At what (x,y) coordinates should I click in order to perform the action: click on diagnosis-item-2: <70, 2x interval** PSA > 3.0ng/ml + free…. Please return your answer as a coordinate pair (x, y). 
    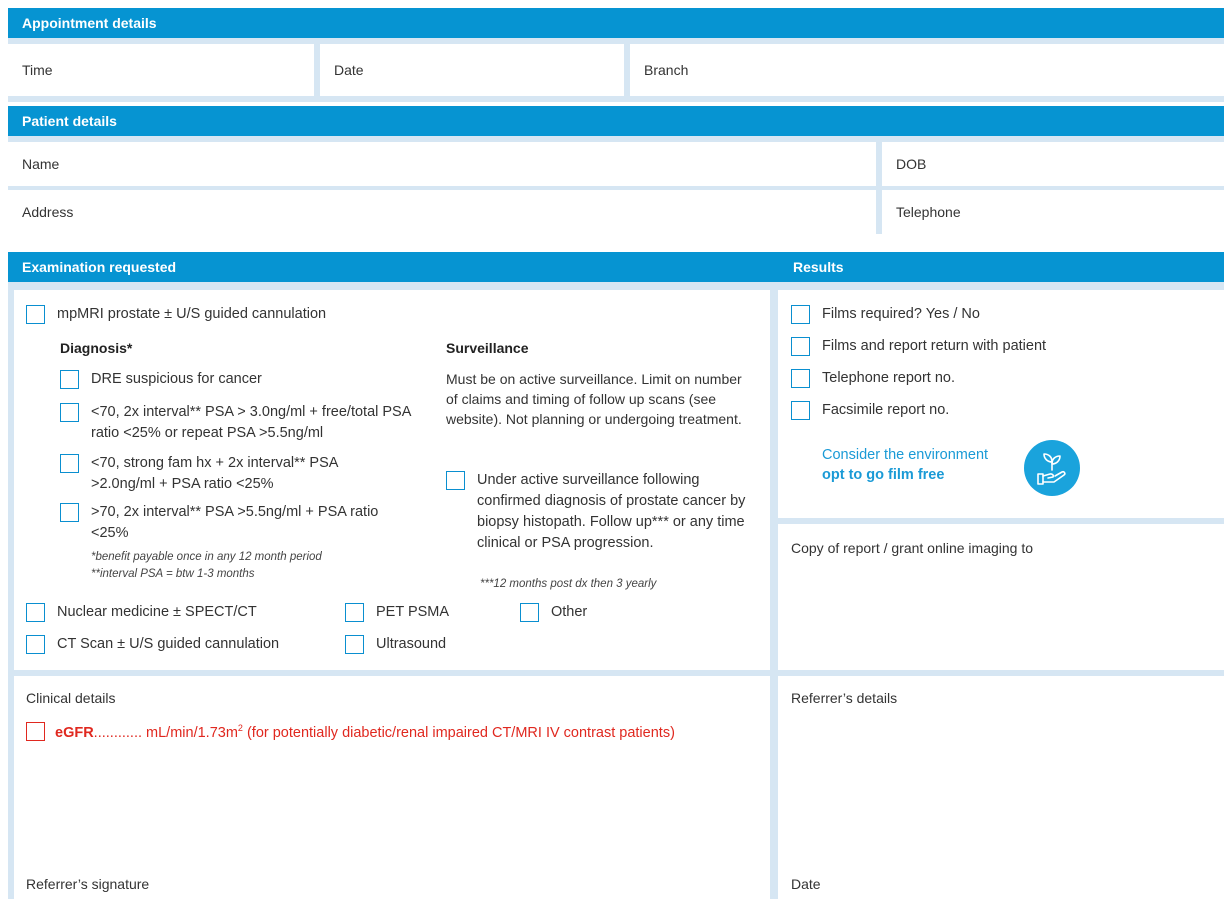
    Looking at the image, I should click on (250, 423).